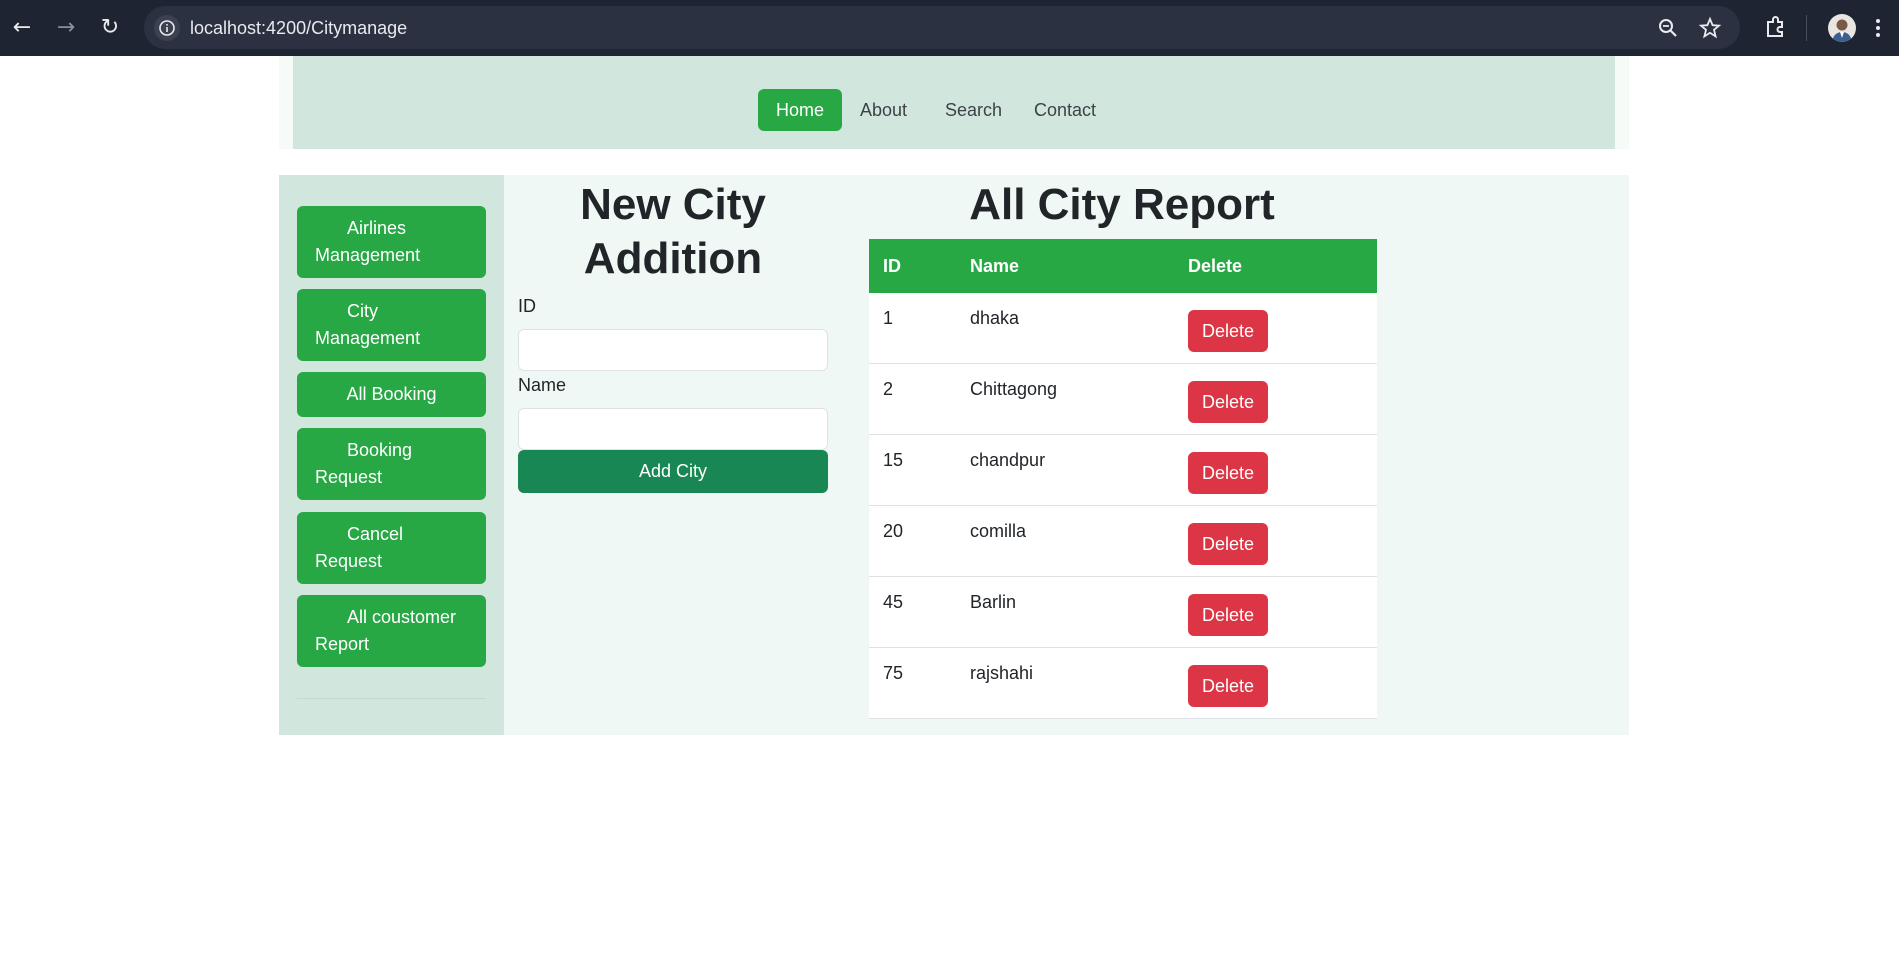 The width and height of the screenshot is (1899, 966). Describe the element at coordinates (1775, 27) in the screenshot. I see `extensions-icon` at that location.